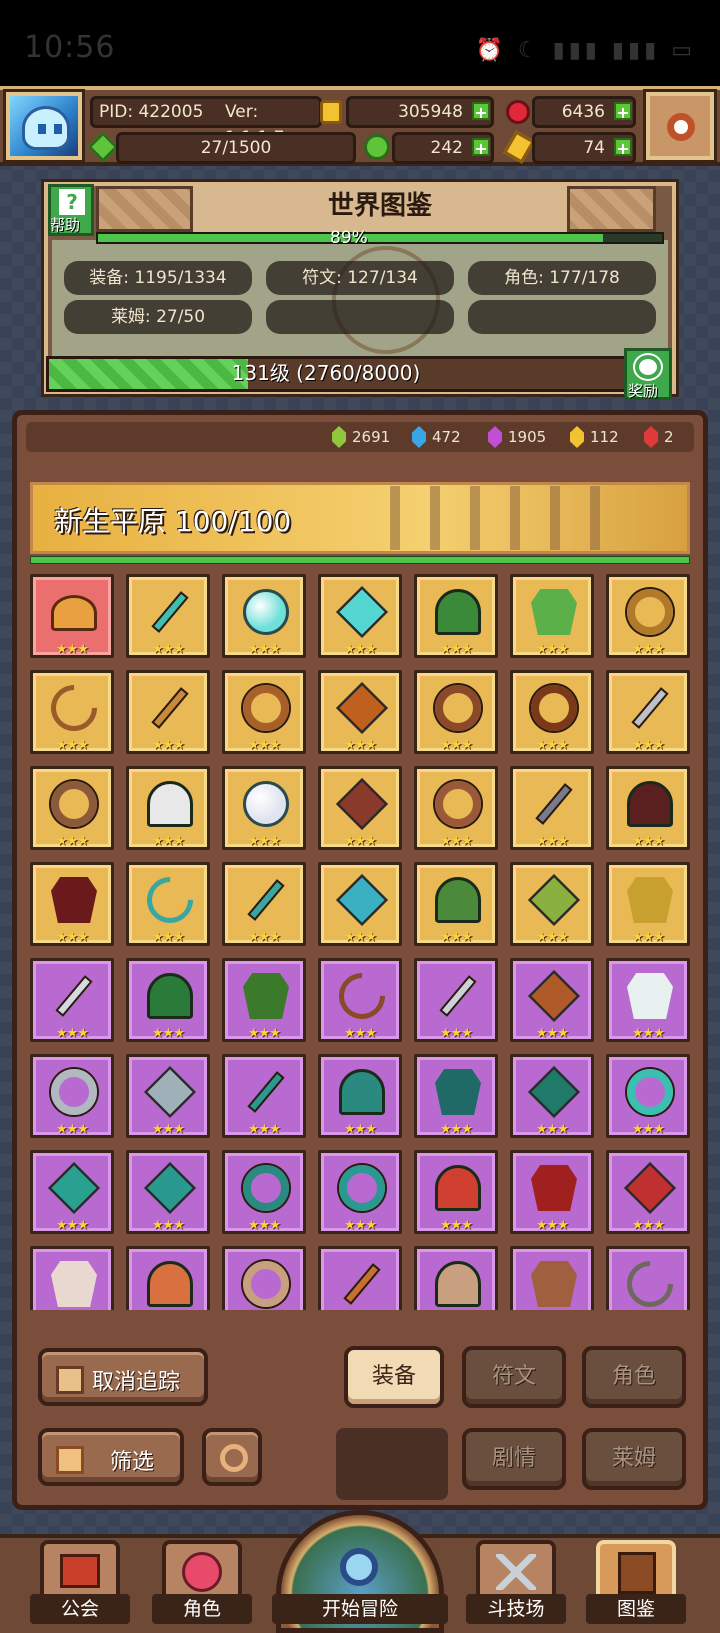  What do you see at coordinates (518, 112) in the screenshot?
I see `ruby-icon` at bounding box center [518, 112].